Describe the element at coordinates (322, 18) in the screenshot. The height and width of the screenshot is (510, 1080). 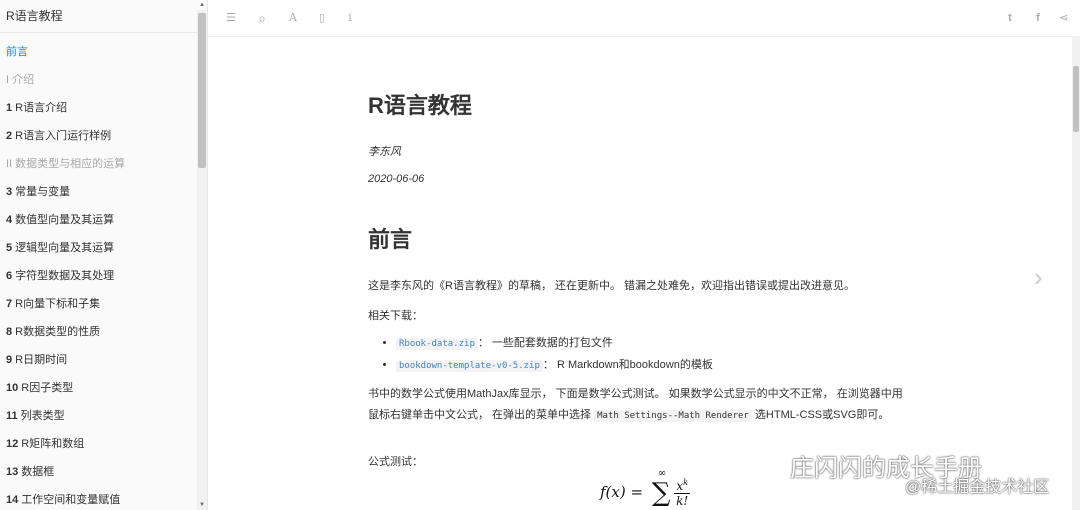
I see `edit-icon: ▯` at that location.